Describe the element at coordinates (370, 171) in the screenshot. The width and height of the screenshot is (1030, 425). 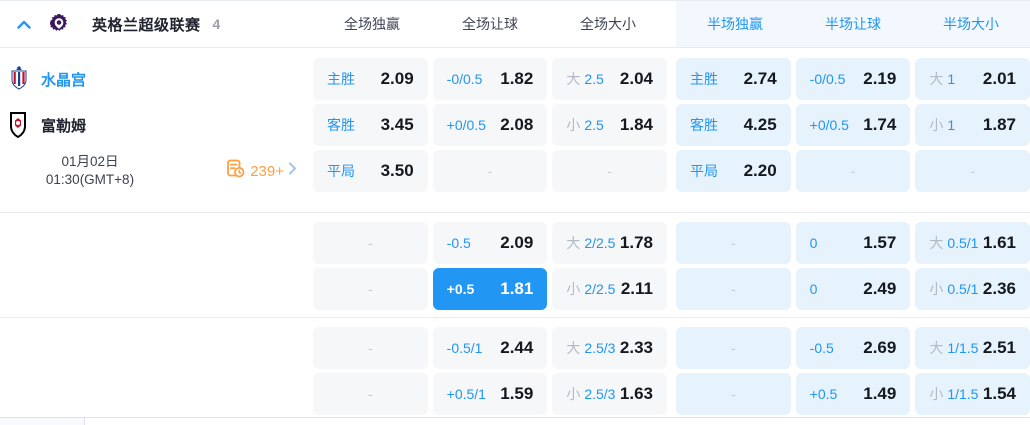
I see `odds-cell-win: 平局 3.50` at that location.